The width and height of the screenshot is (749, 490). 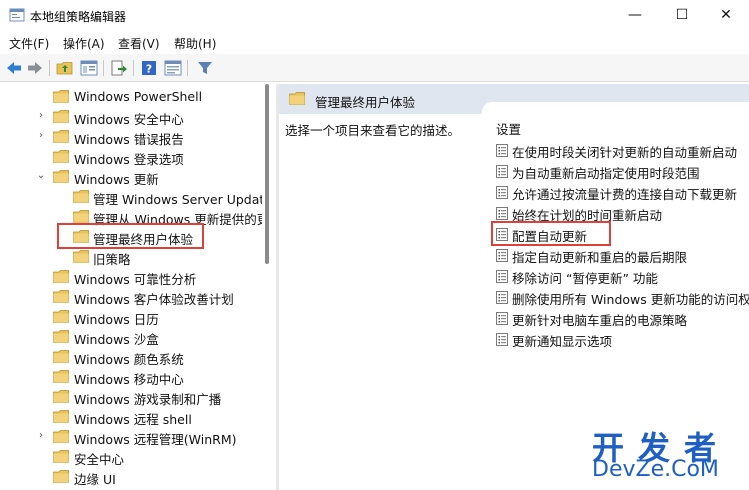 What do you see at coordinates (131, 376) in the screenshot?
I see `tree-item: Windows 移动中心` at bounding box center [131, 376].